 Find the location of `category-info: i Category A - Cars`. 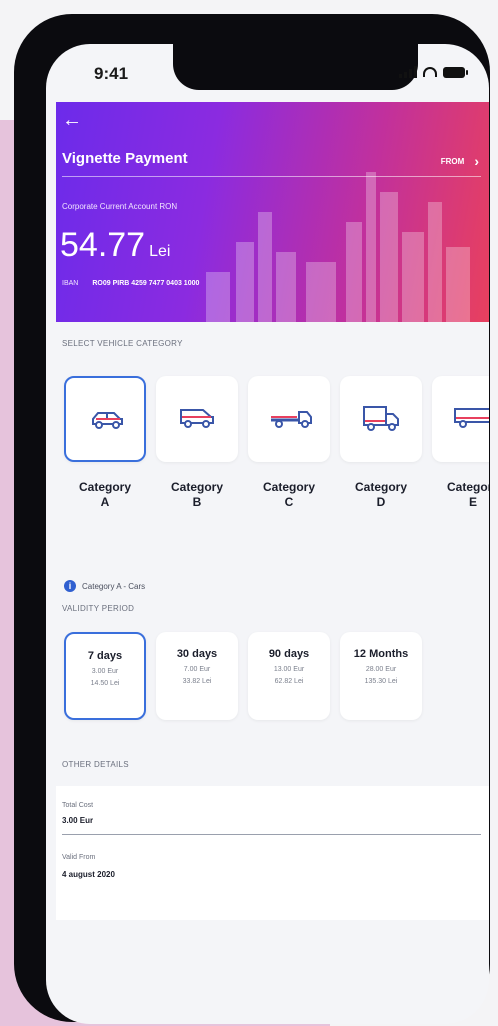

category-info: i Category A - Cars is located at coordinates (104, 586).